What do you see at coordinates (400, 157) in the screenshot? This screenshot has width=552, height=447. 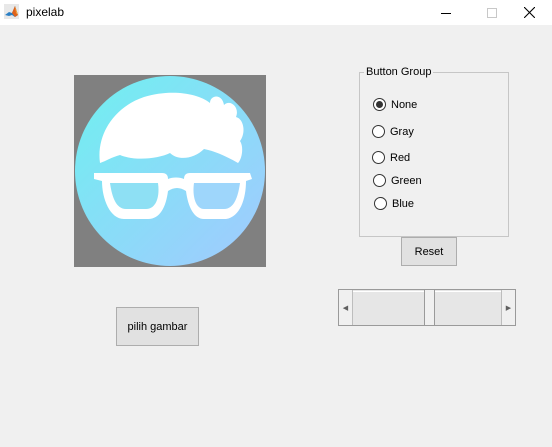 I see `radio-label-red: Red` at bounding box center [400, 157].